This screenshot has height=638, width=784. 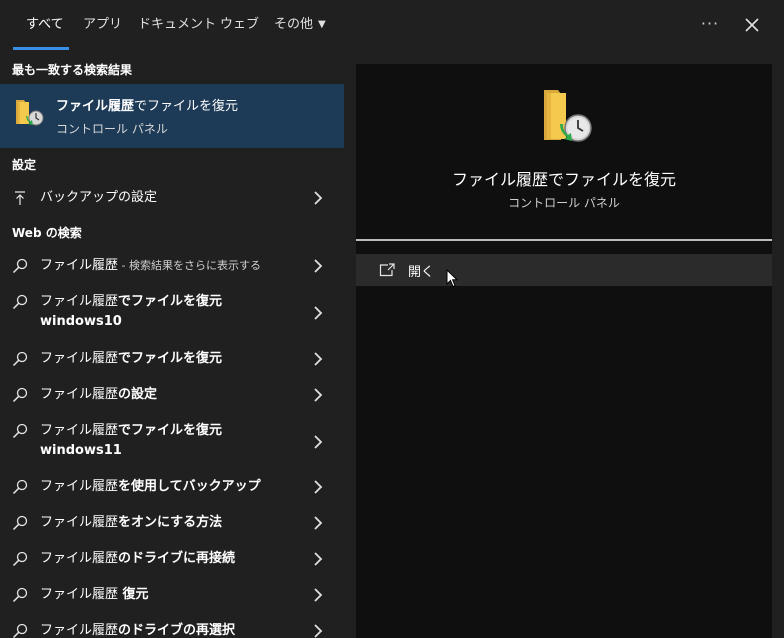 What do you see at coordinates (172, 395) in the screenshot?
I see `web-result-item: ファイル履歴の設定` at bounding box center [172, 395].